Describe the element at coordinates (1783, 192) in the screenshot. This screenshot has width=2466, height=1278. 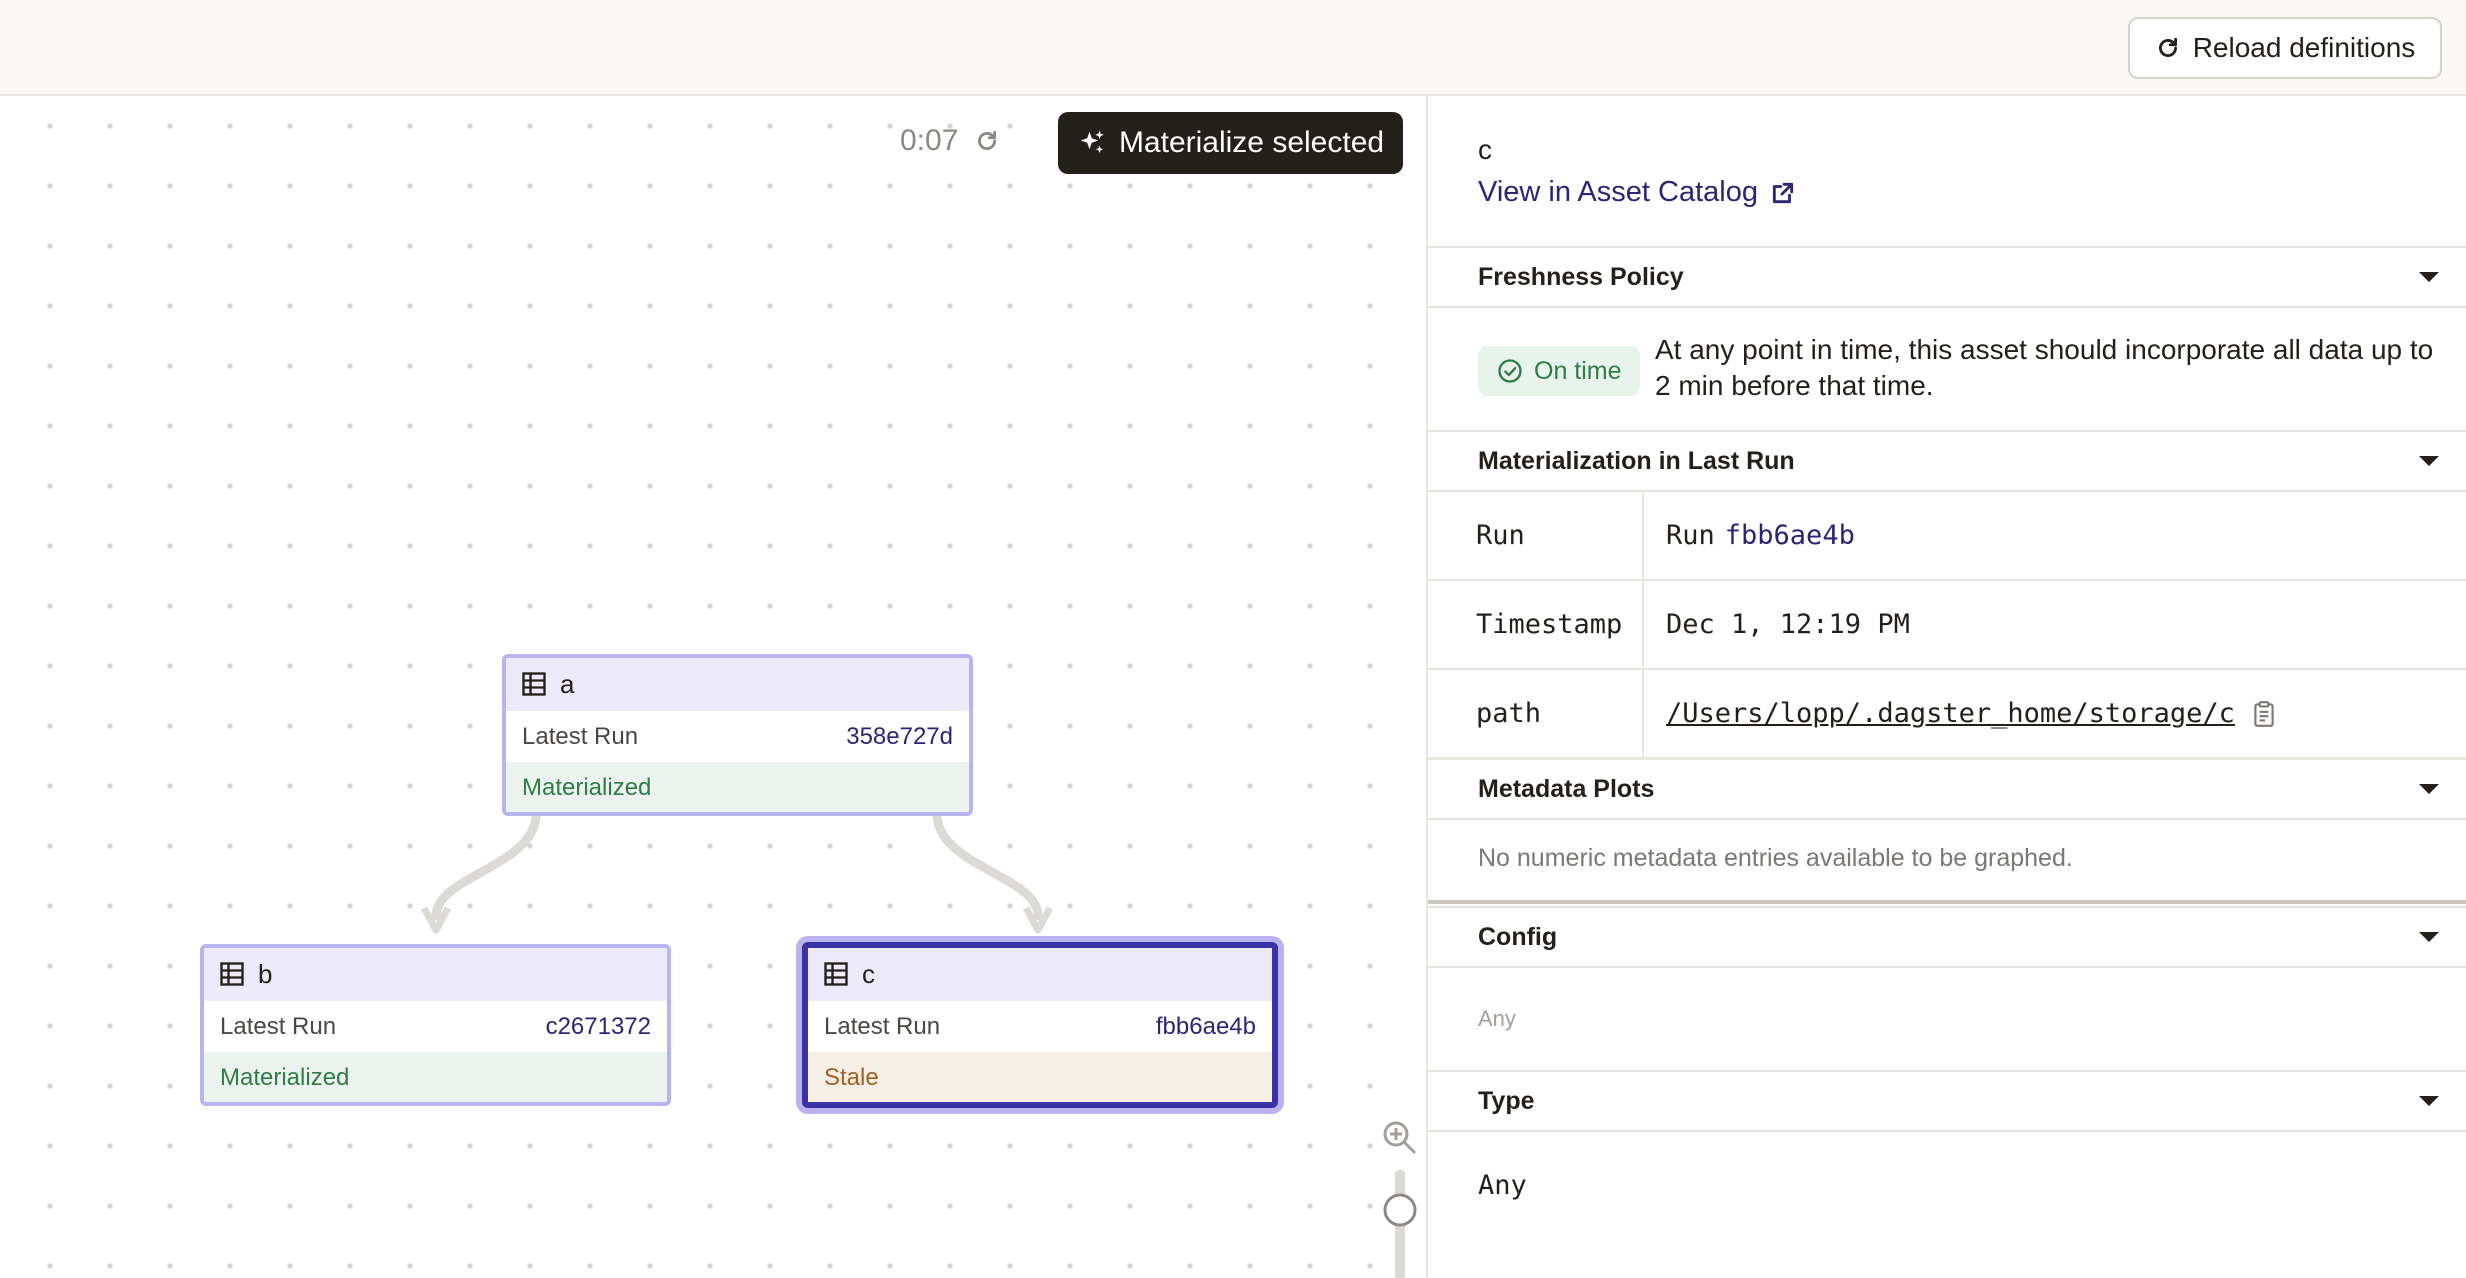
I see `external-link-icon` at that location.